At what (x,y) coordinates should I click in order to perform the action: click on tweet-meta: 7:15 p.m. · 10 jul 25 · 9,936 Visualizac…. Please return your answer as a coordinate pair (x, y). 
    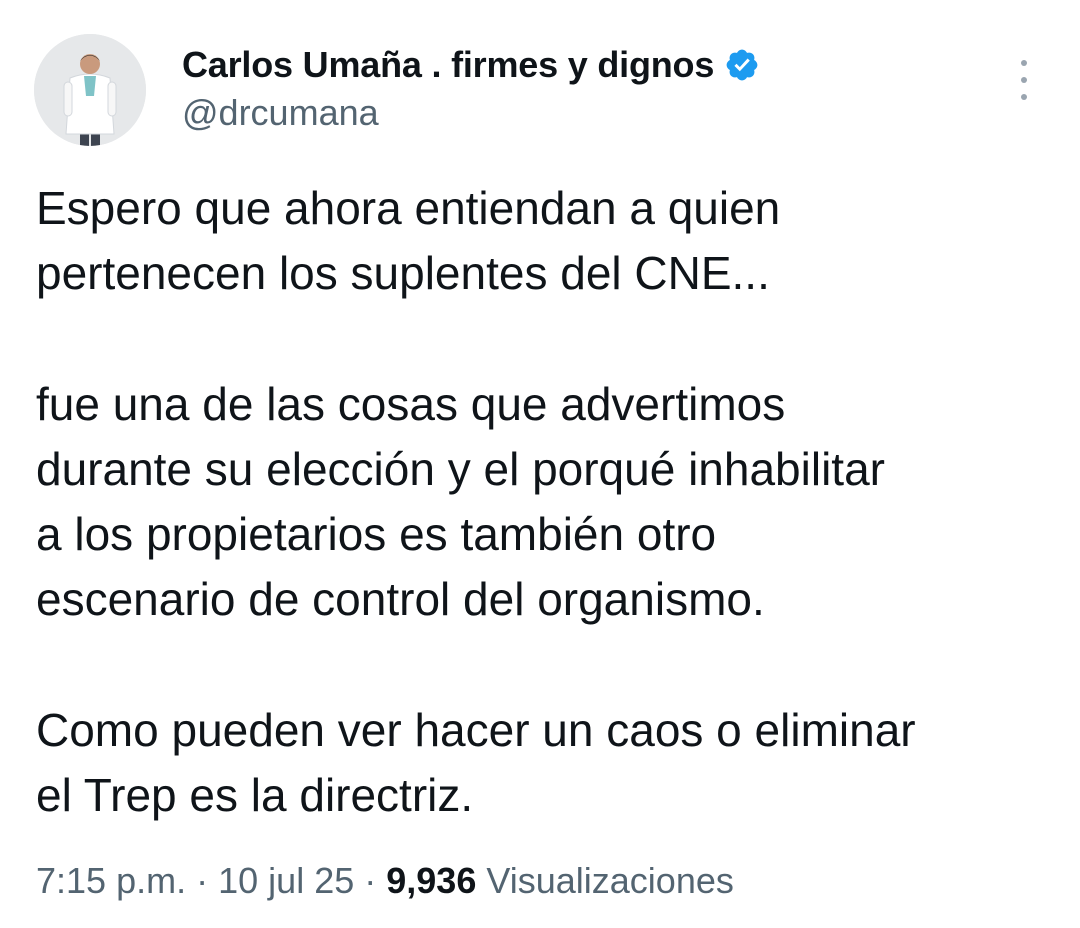
    Looking at the image, I should click on (385, 881).